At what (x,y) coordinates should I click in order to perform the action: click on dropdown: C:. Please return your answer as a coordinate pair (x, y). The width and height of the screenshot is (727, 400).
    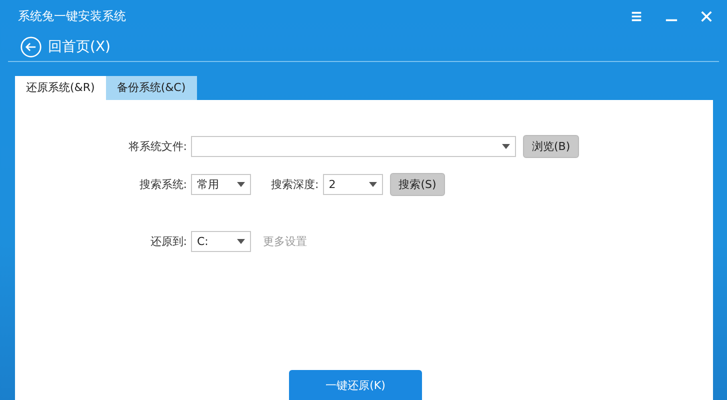
    Looking at the image, I should click on (221, 241).